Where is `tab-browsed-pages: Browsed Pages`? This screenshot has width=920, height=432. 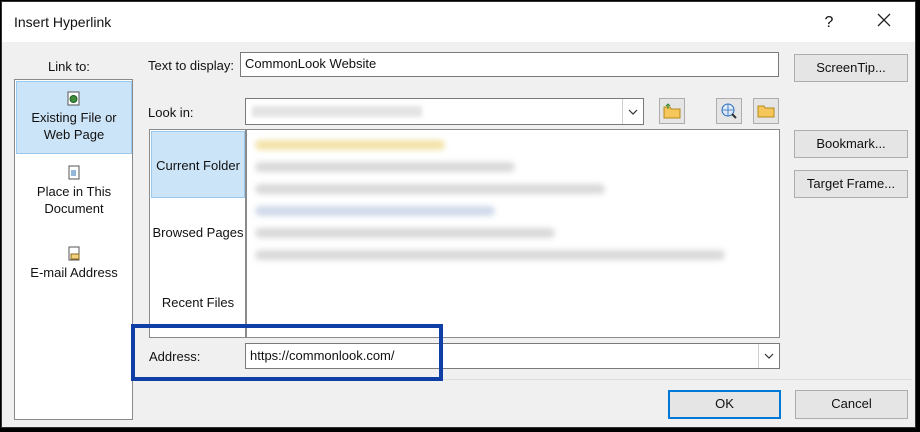 tab-browsed-pages: Browsed Pages is located at coordinates (198, 232).